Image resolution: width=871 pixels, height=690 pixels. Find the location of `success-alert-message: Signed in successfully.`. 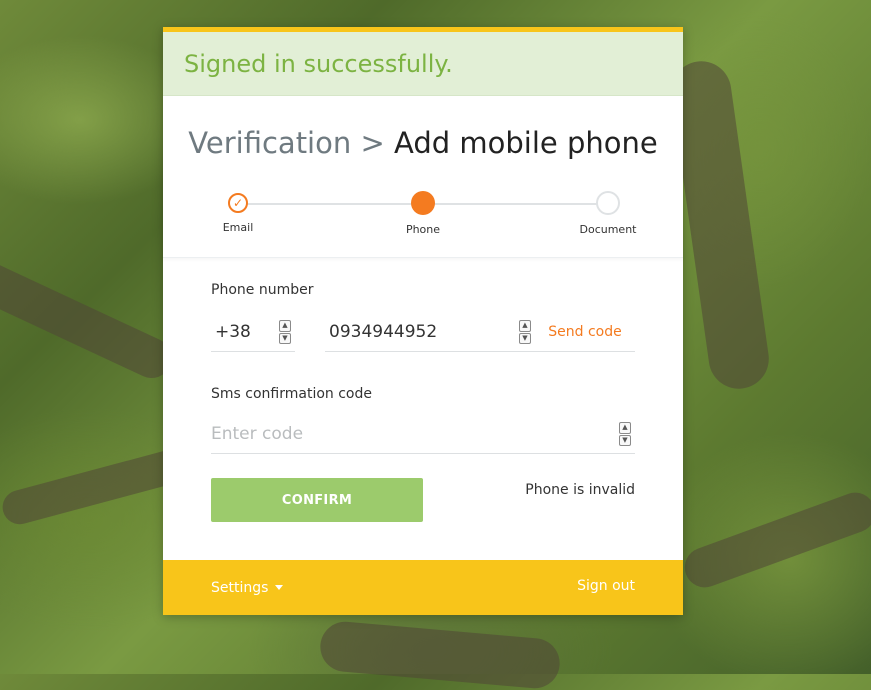

success-alert-message: Signed in successfully. is located at coordinates (318, 63).